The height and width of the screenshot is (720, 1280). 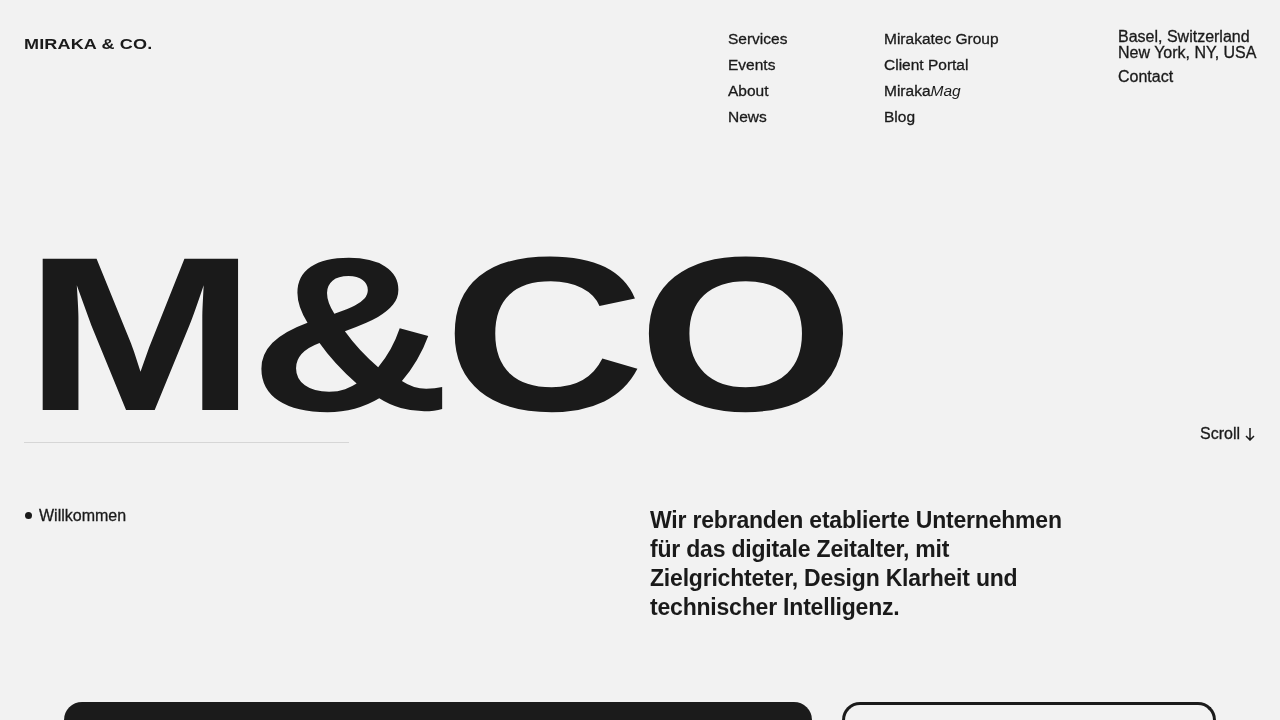 What do you see at coordinates (1187, 53) in the screenshot?
I see `location-text: New York, NY, USA` at bounding box center [1187, 53].